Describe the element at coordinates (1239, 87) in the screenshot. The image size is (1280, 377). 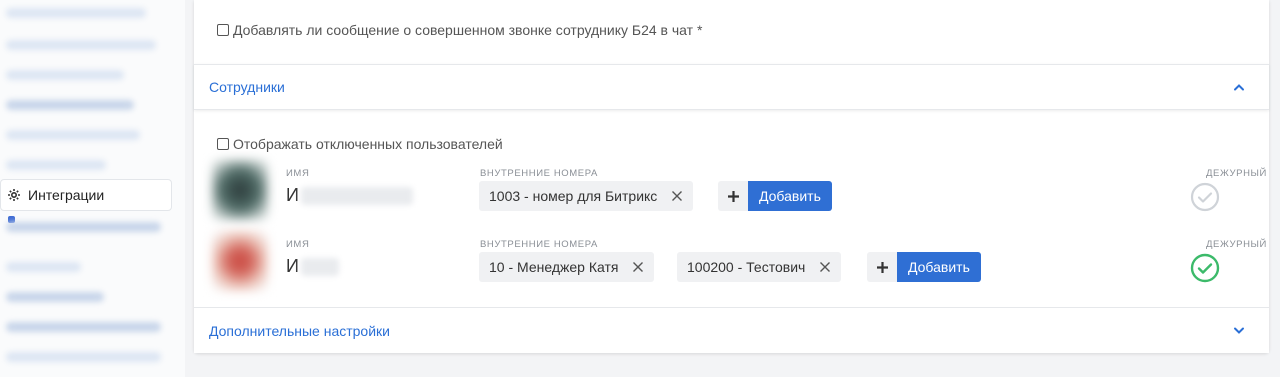
I see `chevron-up-icon` at that location.